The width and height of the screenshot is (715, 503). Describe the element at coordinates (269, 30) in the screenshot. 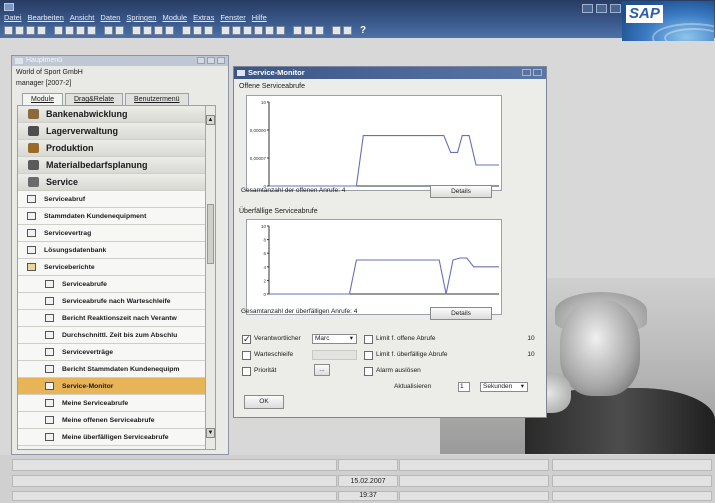

I see `layout-designer-icon` at that location.